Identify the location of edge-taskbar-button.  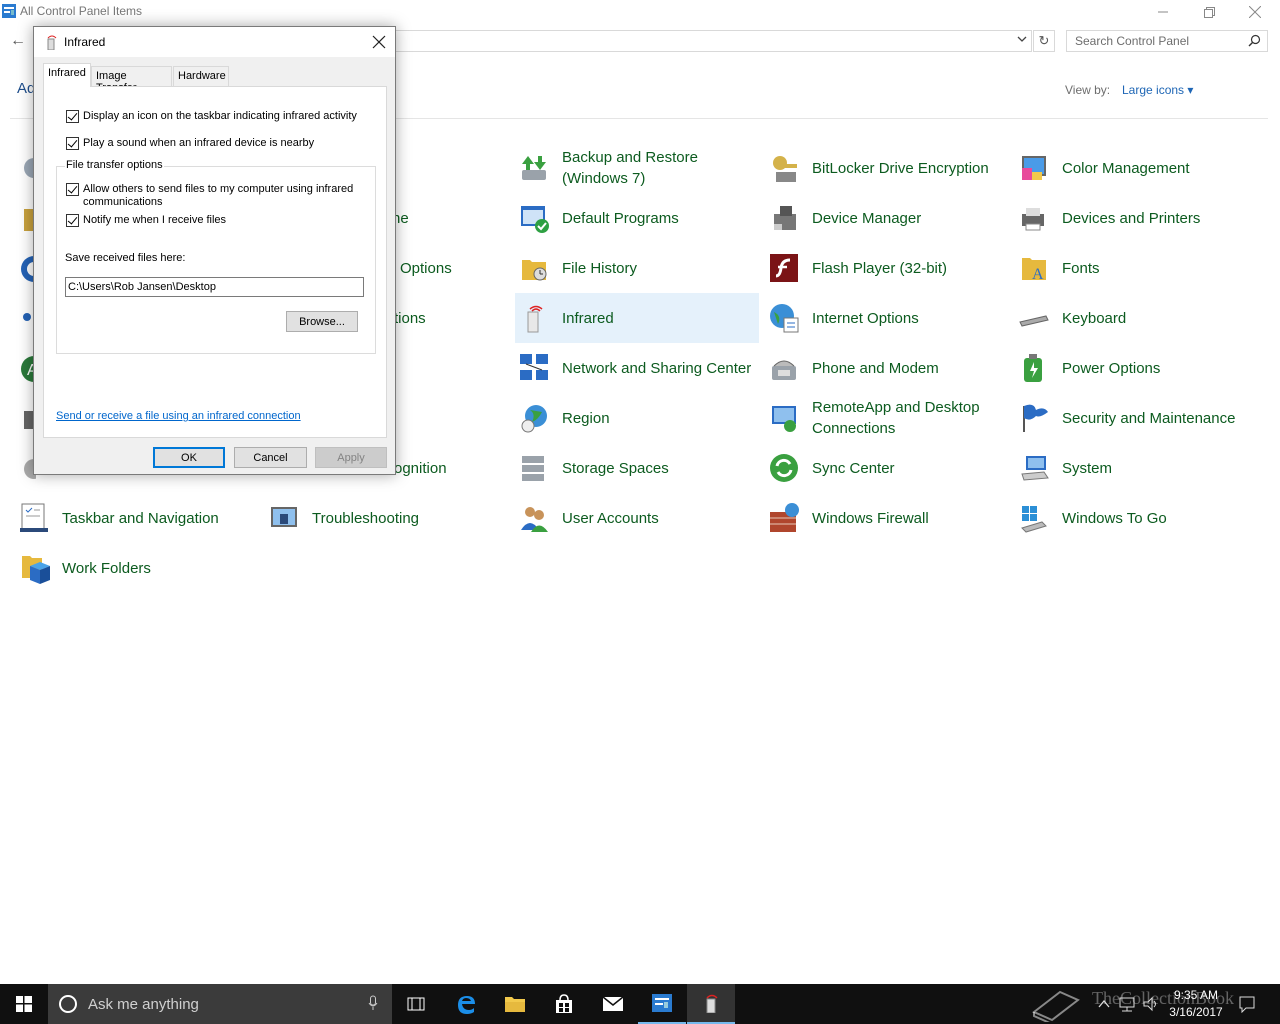
(466, 1004).